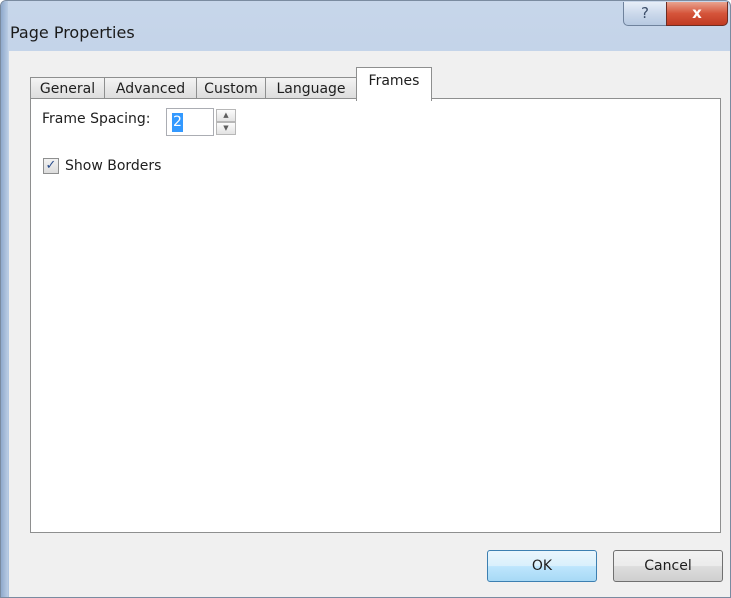 The image size is (731, 598). I want to click on spin-up-button: ▲, so click(226, 115).